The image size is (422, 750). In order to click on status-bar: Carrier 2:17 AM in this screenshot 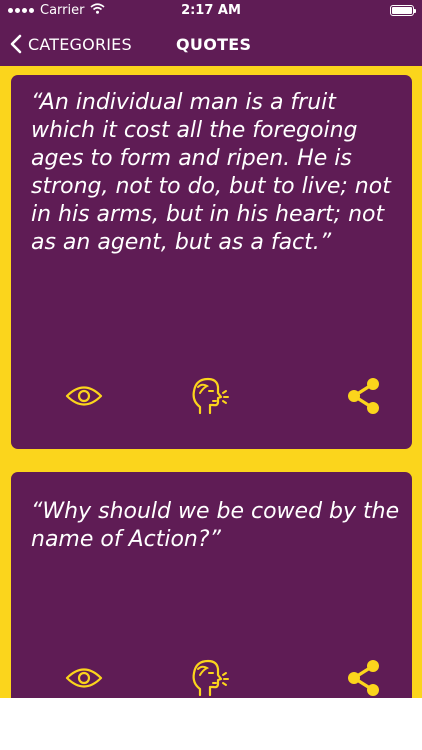, I will do `click(211, 11)`.